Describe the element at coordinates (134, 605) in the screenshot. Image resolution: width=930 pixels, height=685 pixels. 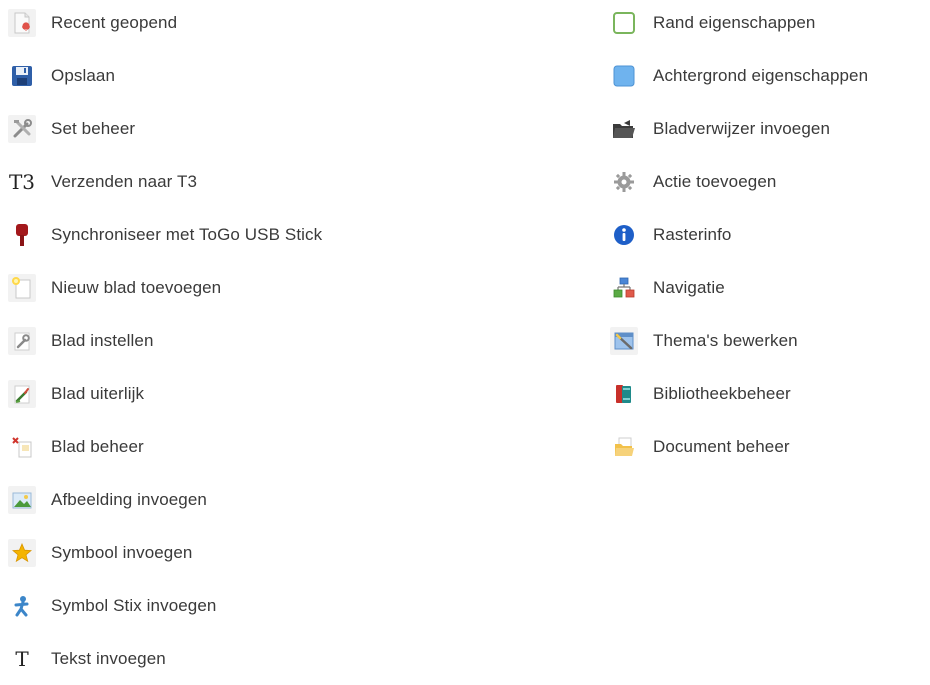
I see `menu-item-label: Symbol Stix invoegen` at that location.